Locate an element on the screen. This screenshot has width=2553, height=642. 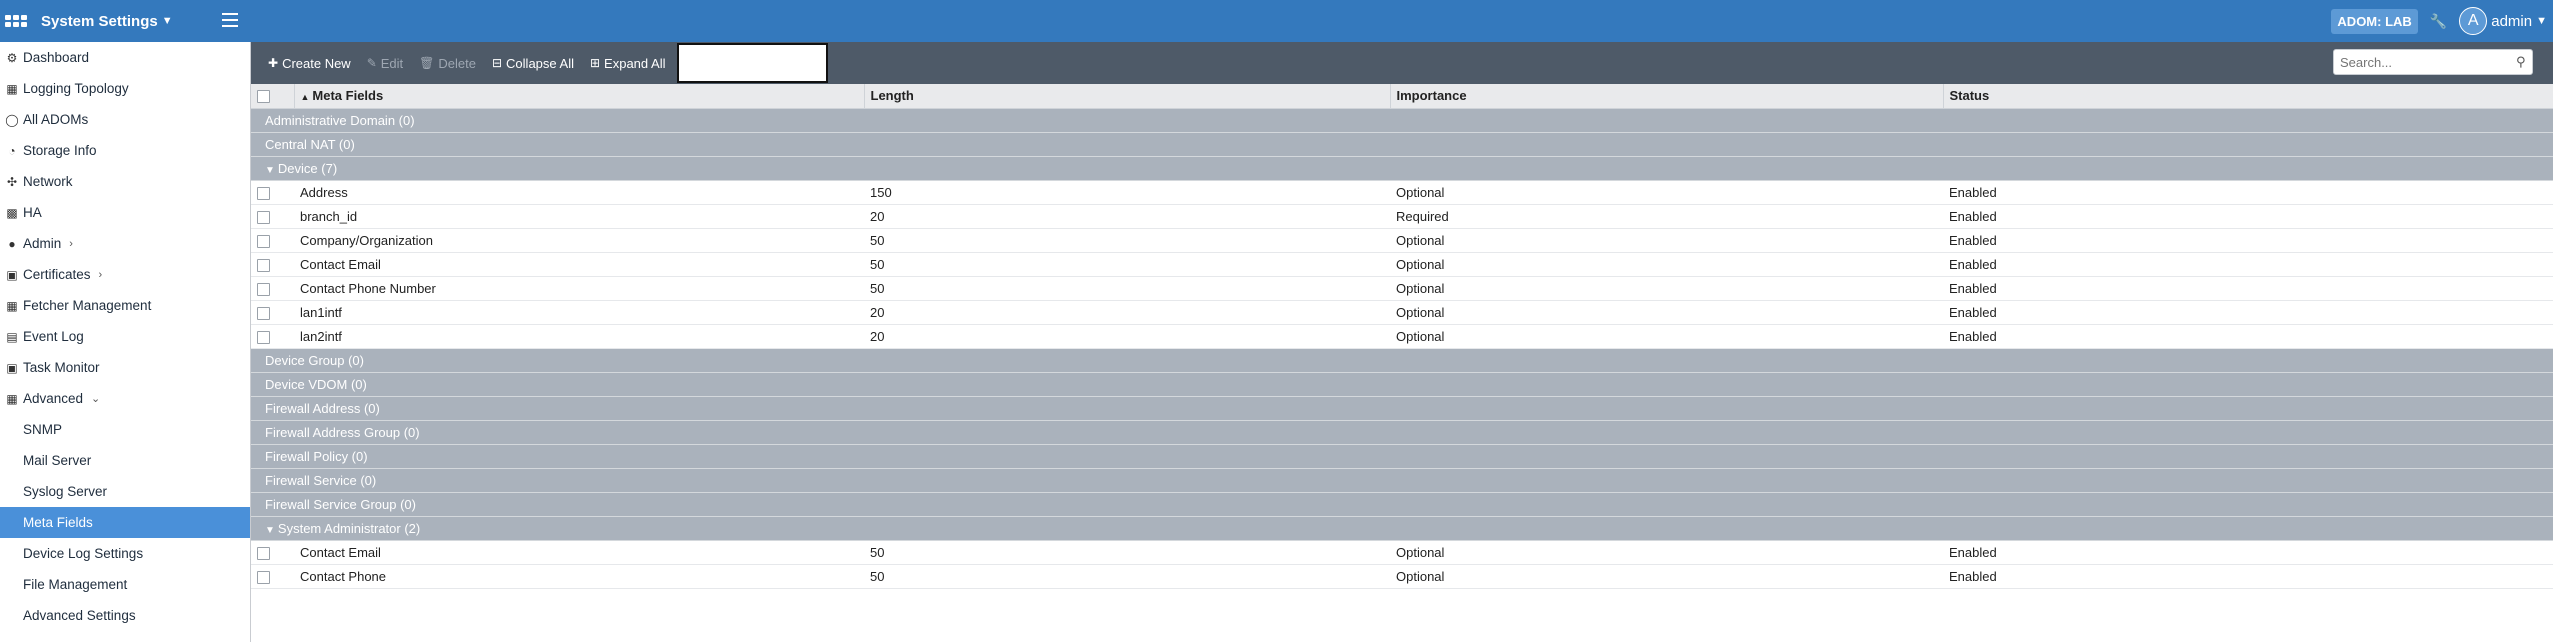
sidebar-item-label: Syslog Server is located at coordinates (65, 491).